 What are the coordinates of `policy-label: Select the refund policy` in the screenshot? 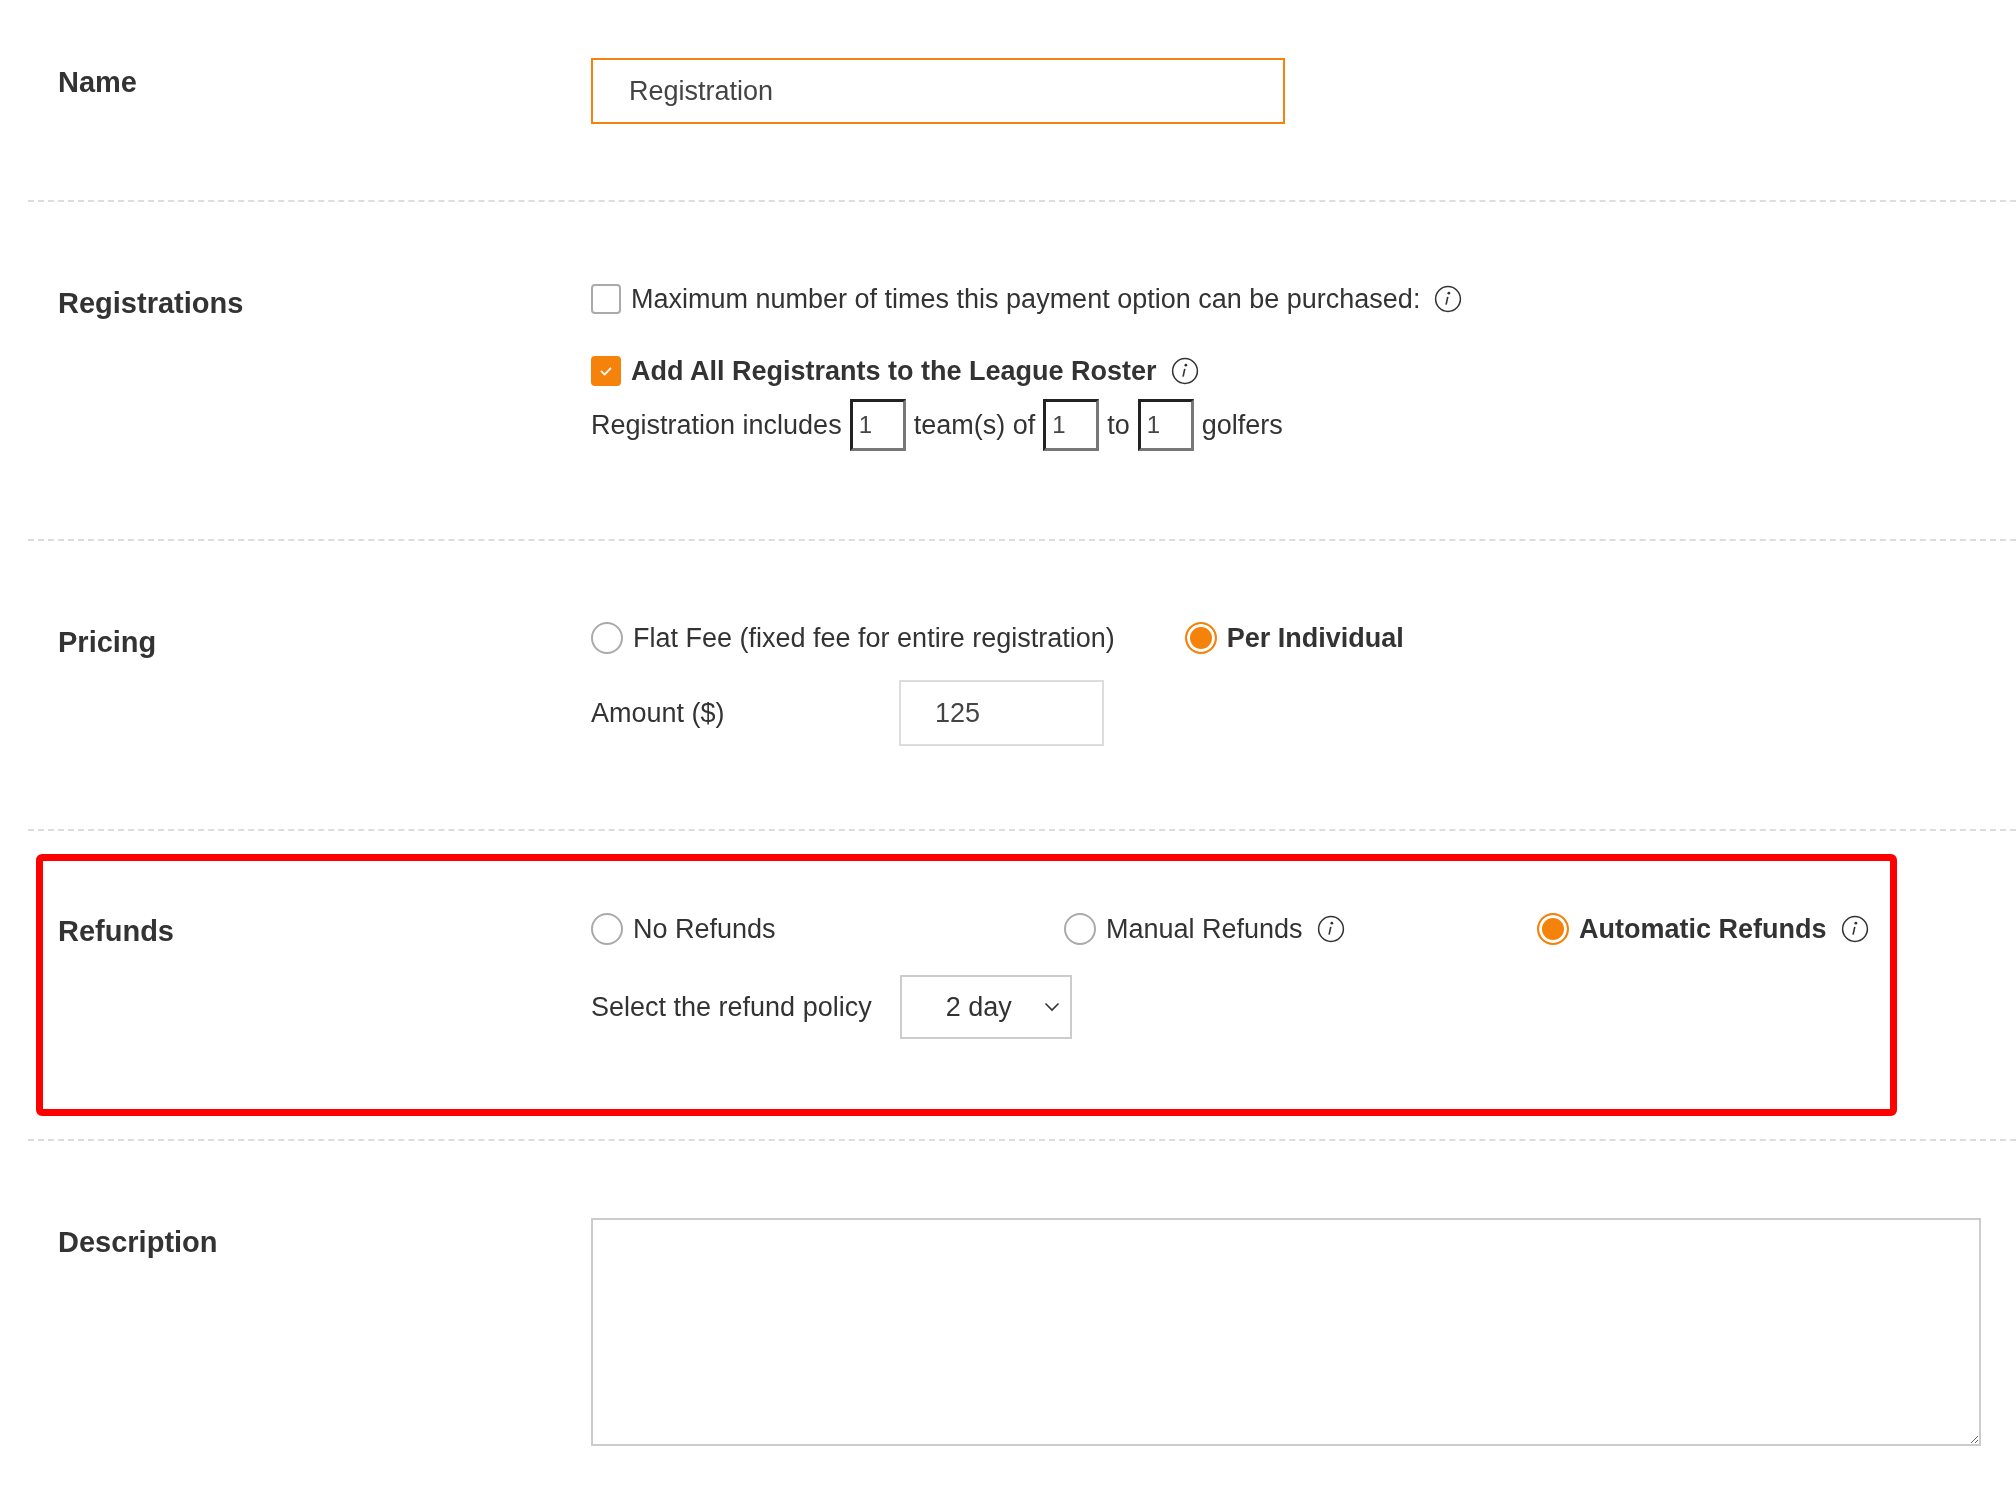 It's located at (731, 1007).